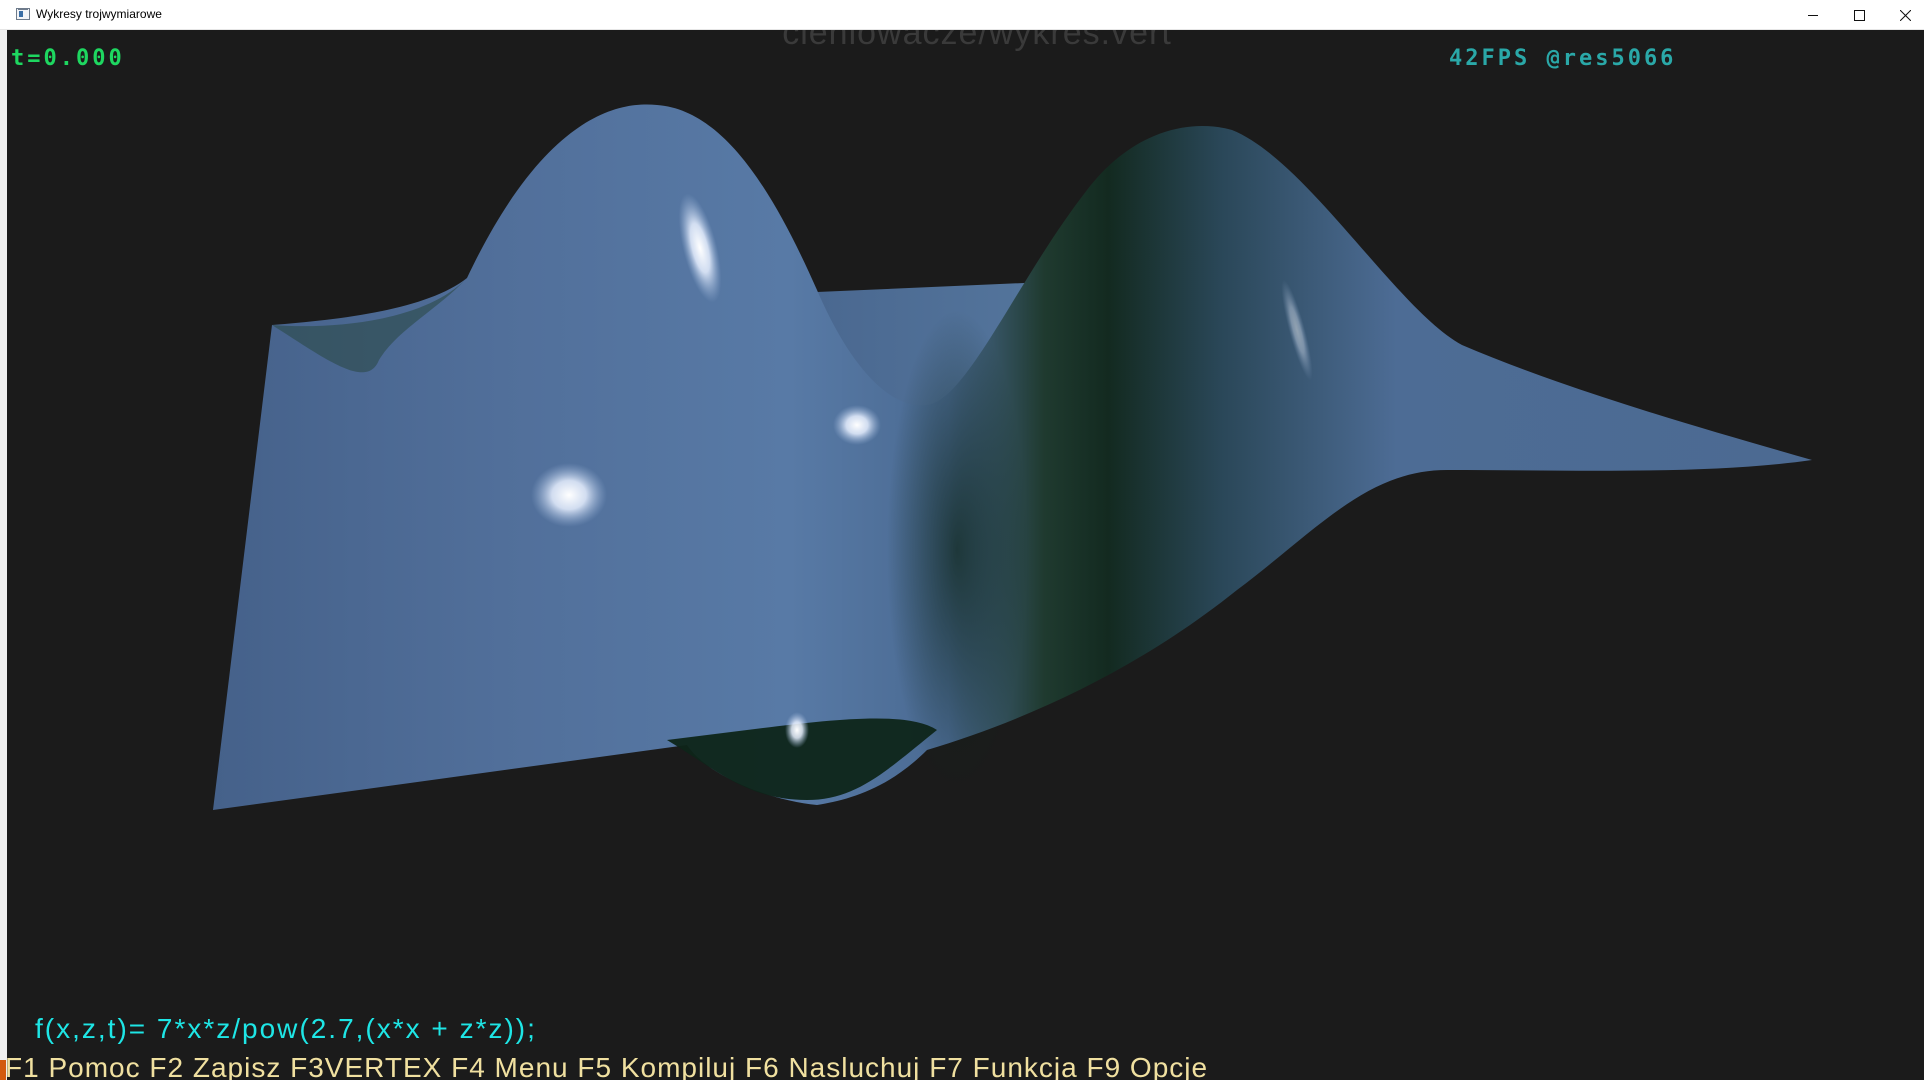 This screenshot has width=1924, height=1080. What do you see at coordinates (23, 14) in the screenshot?
I see `window-app-icon` at bounding box center [23, 14].